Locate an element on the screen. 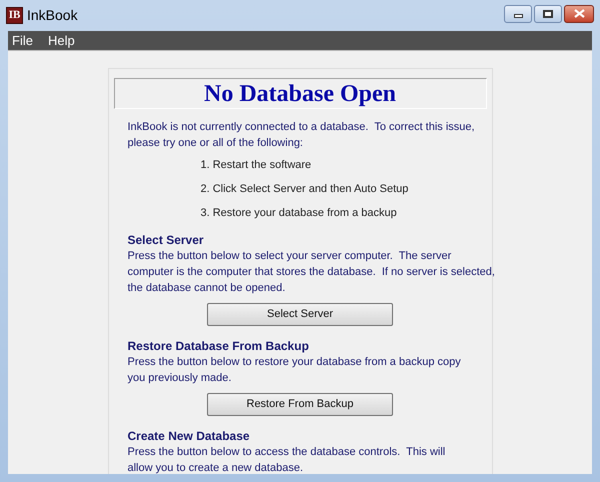 Image resolution: width=600 pixels, height=482 pixels. app-logo: IB is located at coordinates (14, 15).